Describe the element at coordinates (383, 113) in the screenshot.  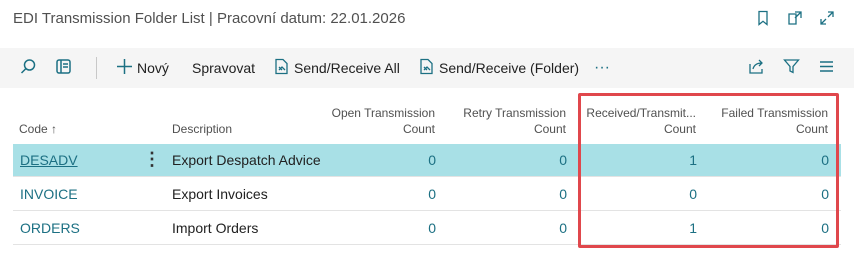
I see `column-header-open-line1: Open Transmission` at that location.